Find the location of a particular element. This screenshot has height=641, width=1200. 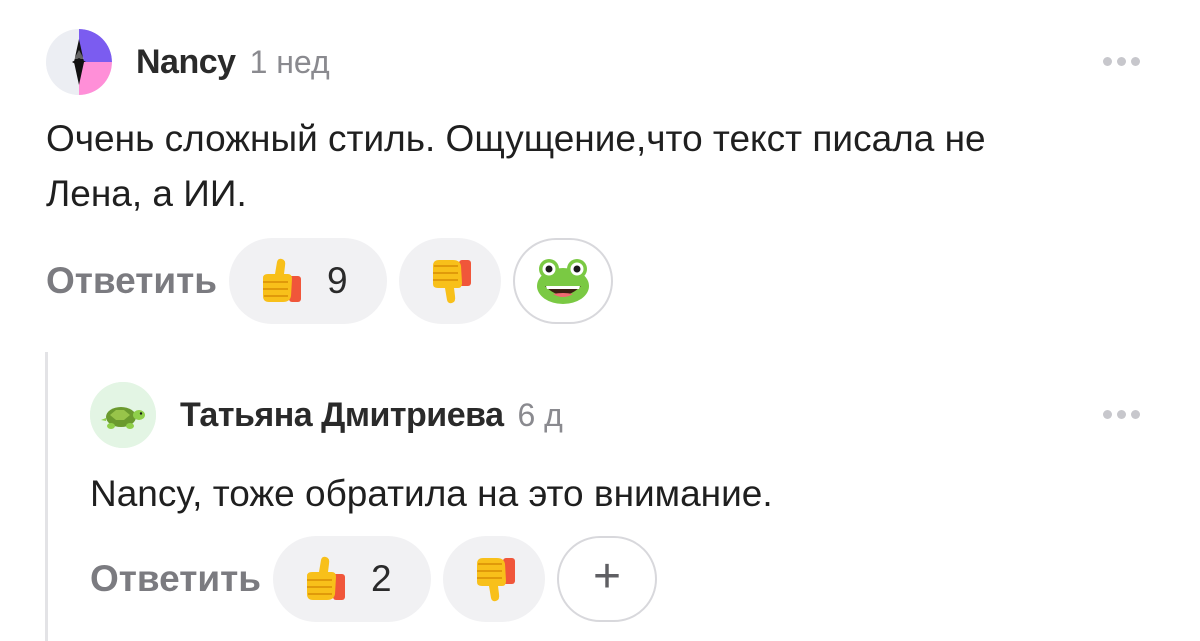

turtle-avatar-icon is located at coordinates (123, 415).